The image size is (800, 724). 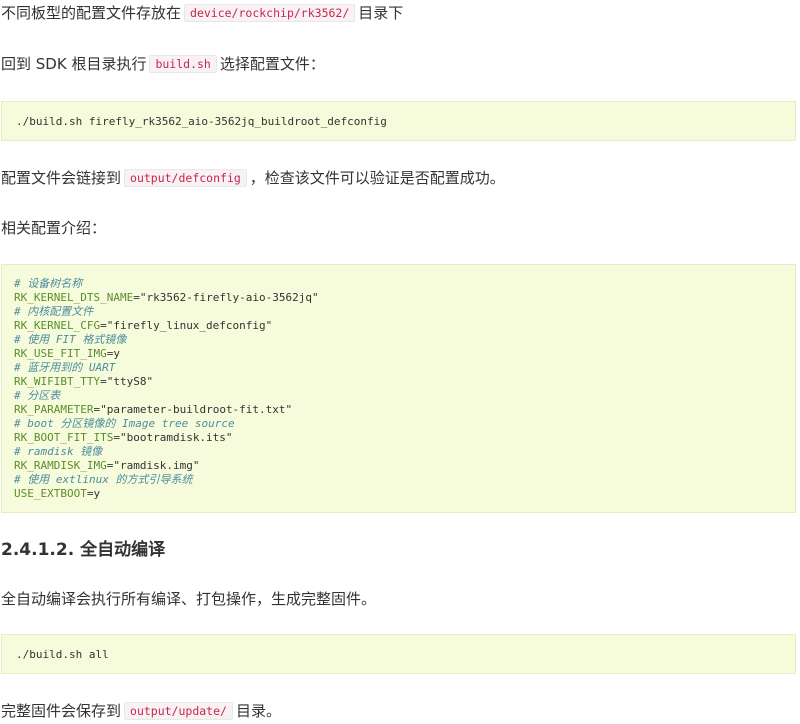 I want to click on code-comment: # 内核配置文件, so click(x=54, y=311).